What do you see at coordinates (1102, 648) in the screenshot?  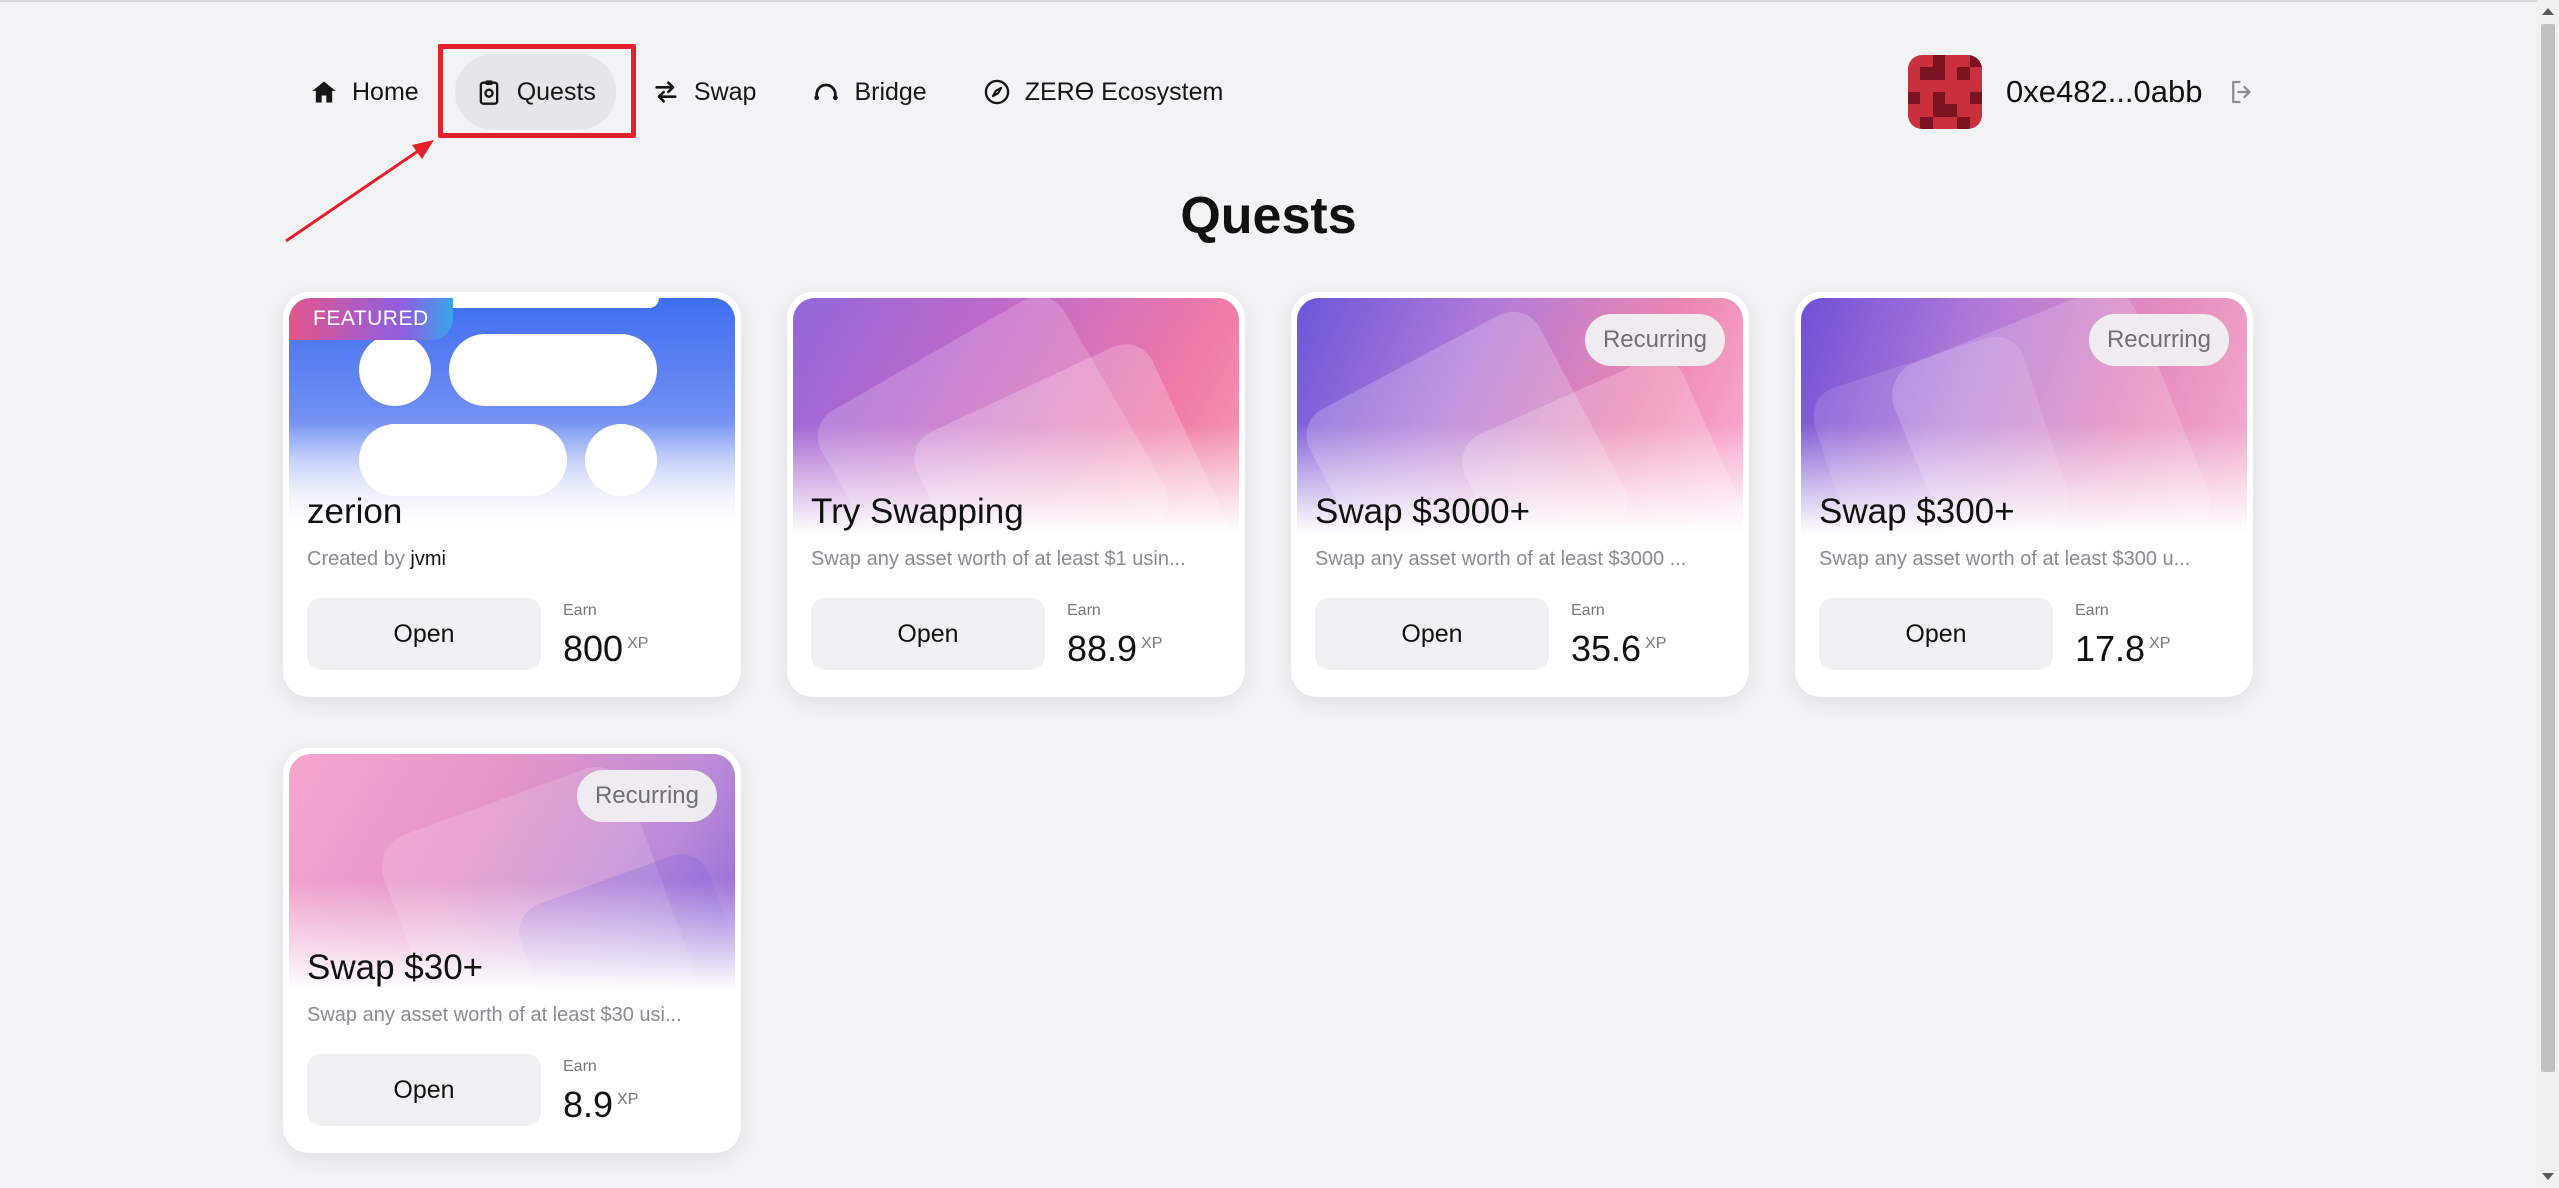 I see `earn-amount: 88.9` at bounding box center [1102, 648].